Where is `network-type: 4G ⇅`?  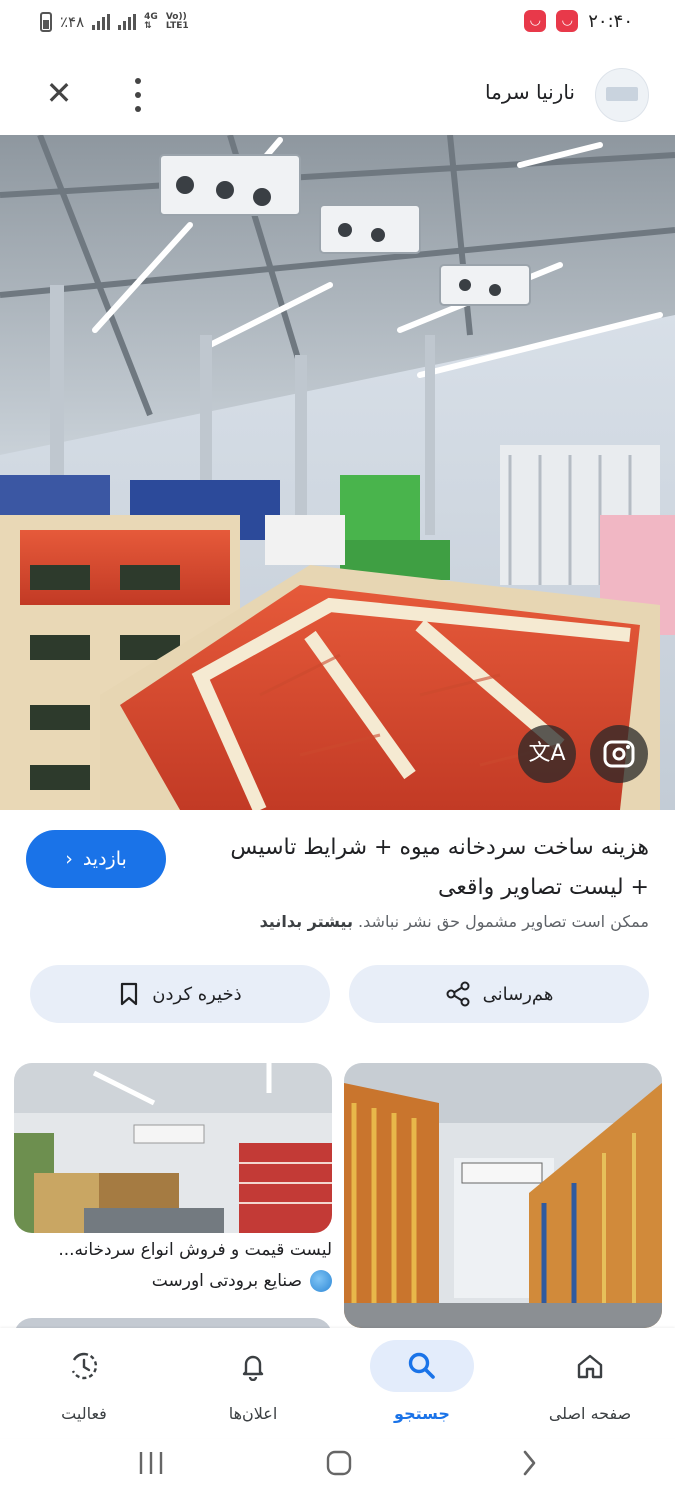
network-type: 4G ⇅ is located at coordinates (151, 21).